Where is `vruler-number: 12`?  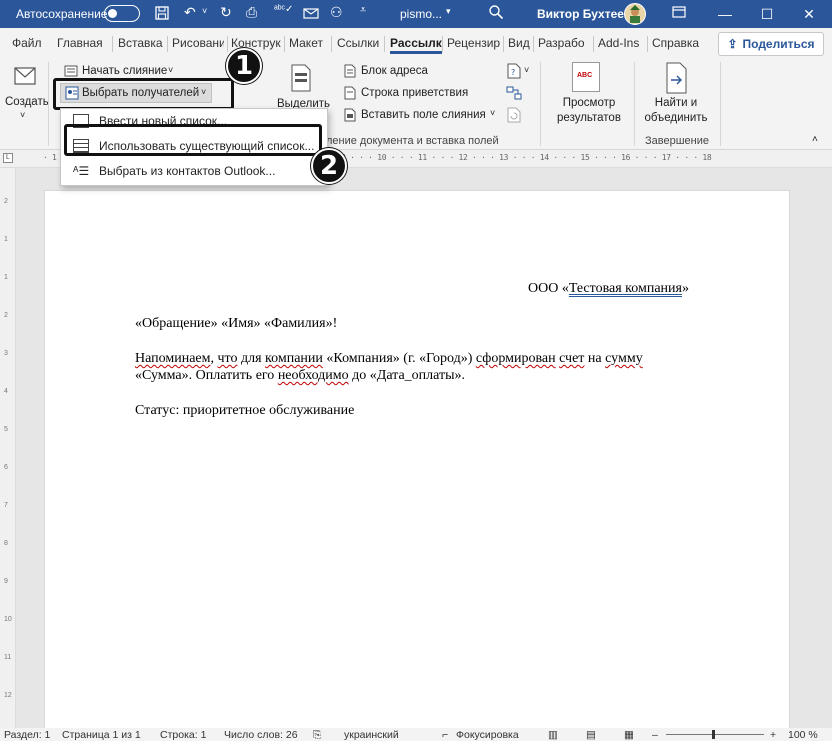
vruler-number: 12 is located at coordinates (8, 695).